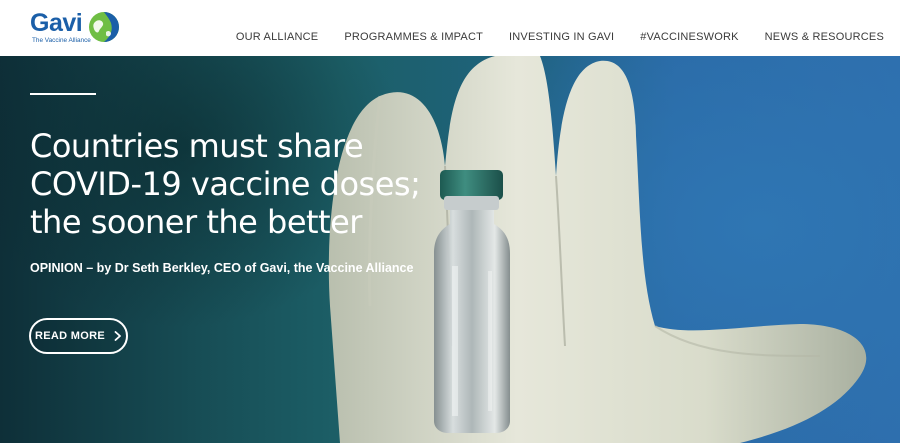  I want to click on logo-wordmark: Gavi, so click(56, 23).